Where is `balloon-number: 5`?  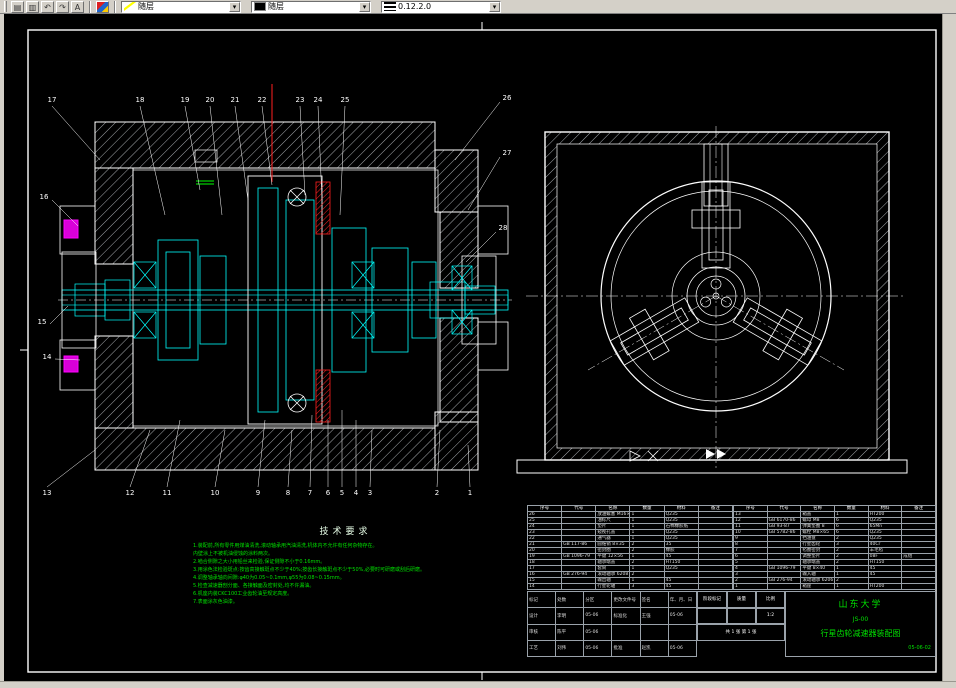 balloon-number: 5 is located at coordinates (342, 493).